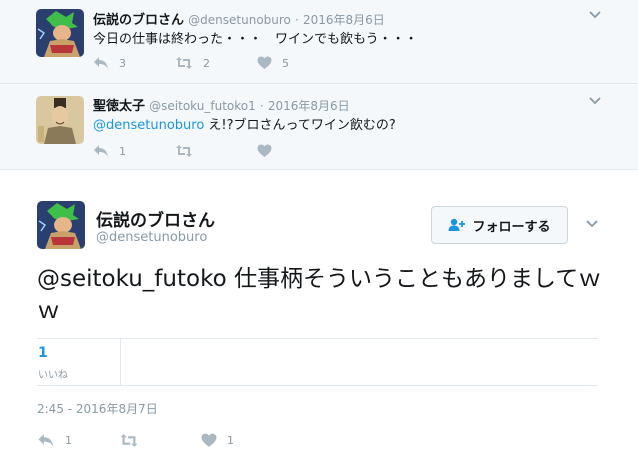 Image resolution: width=638 pixels, height=476 pixels. Describe the element at coordinates (43, 353) in the screenshot. I see `likes-count: 1` at that location.